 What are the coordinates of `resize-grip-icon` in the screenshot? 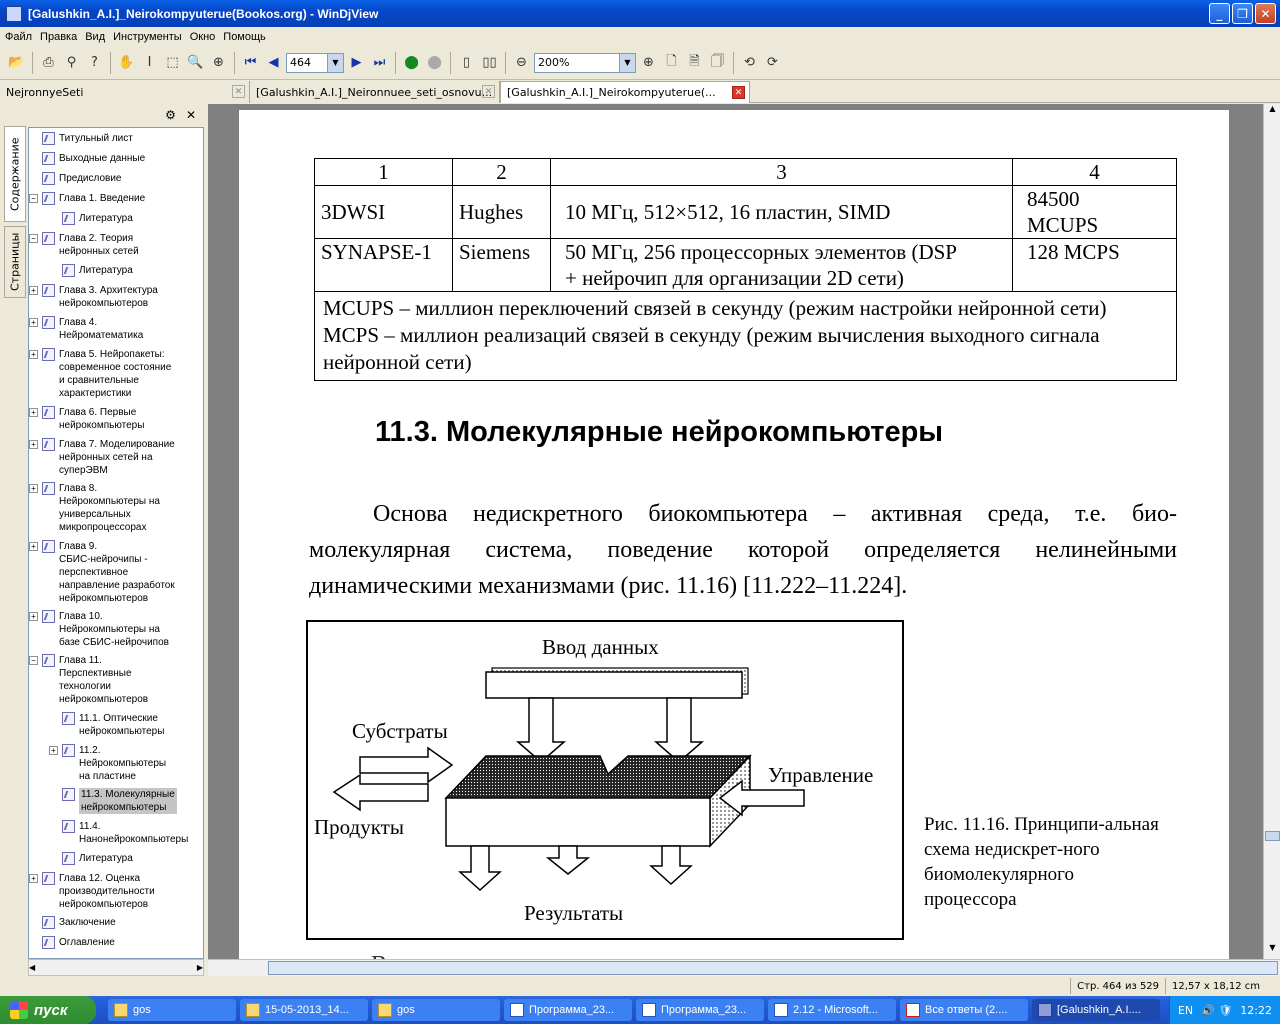 It's located at (1273, 986).